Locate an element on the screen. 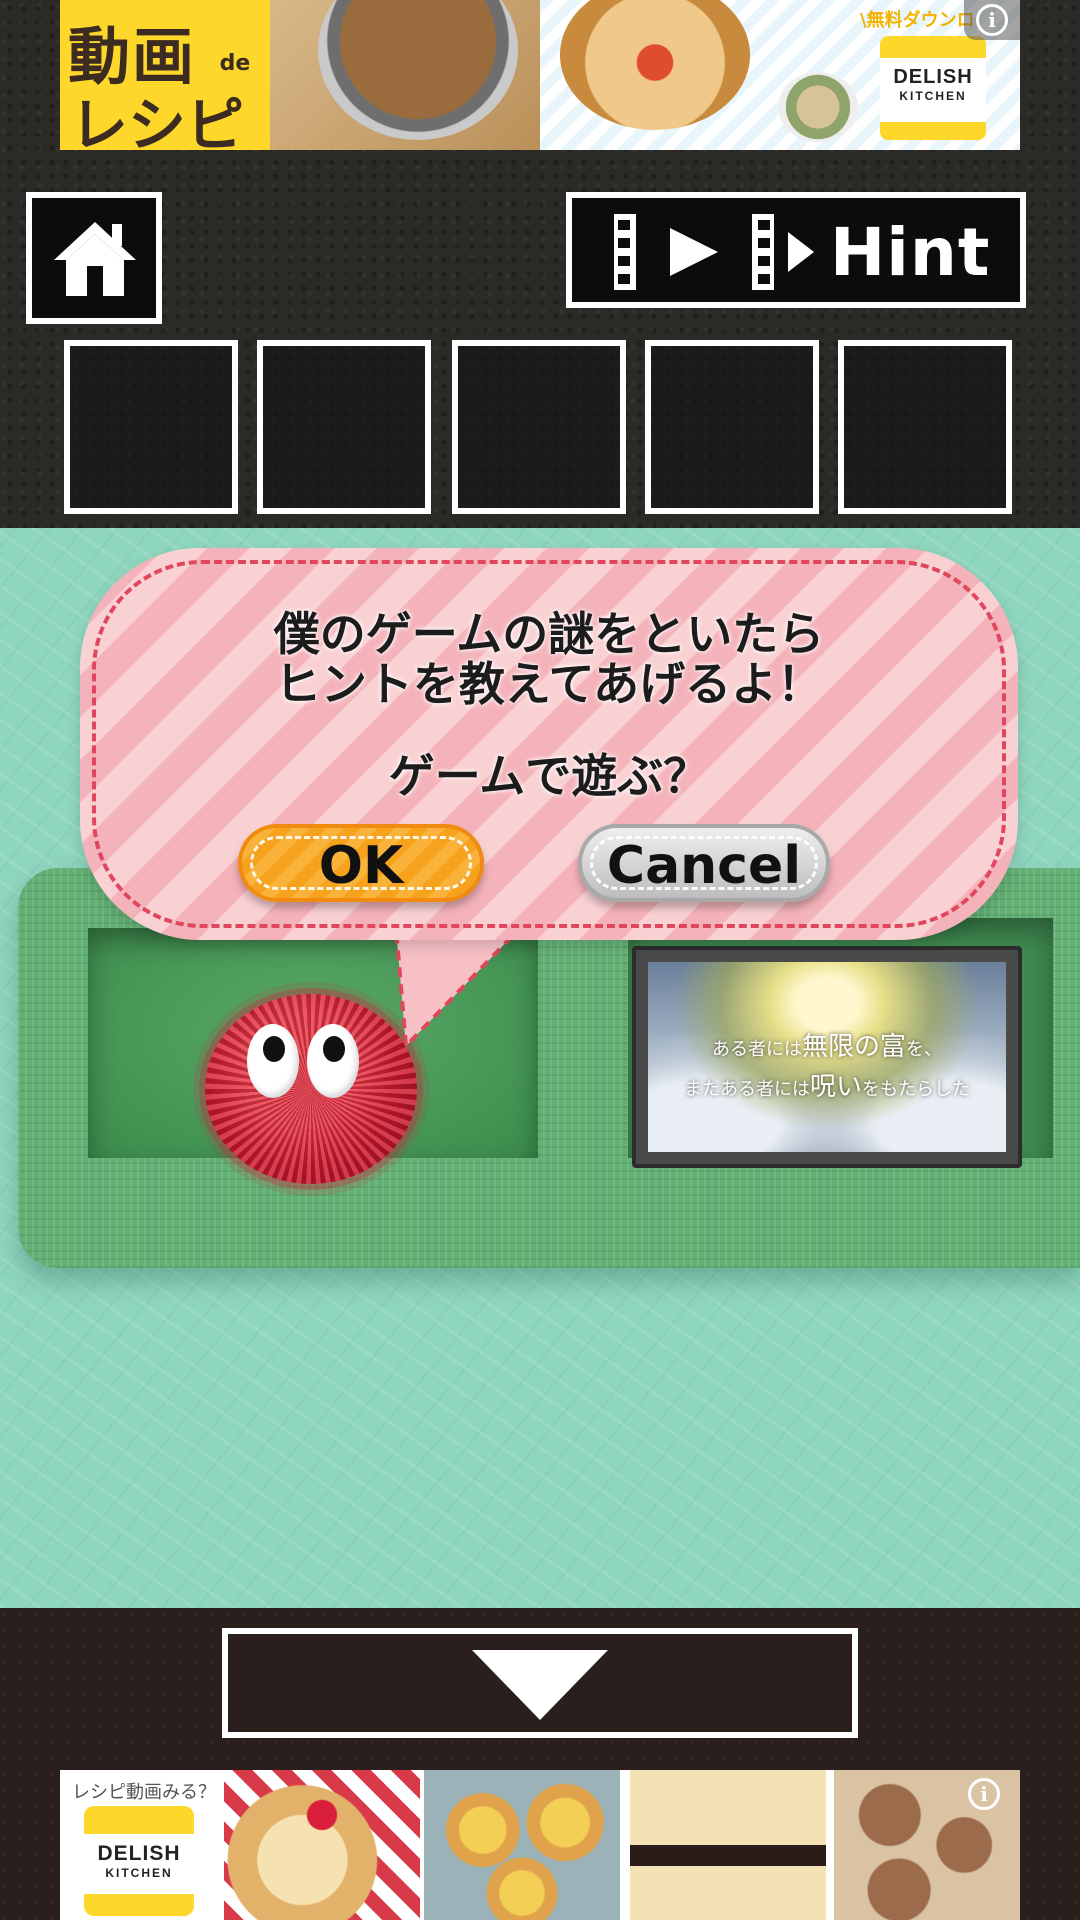 This screenshot has height=1920, width=1080. speech-bubble-tail is located at coordinates (458, 989).